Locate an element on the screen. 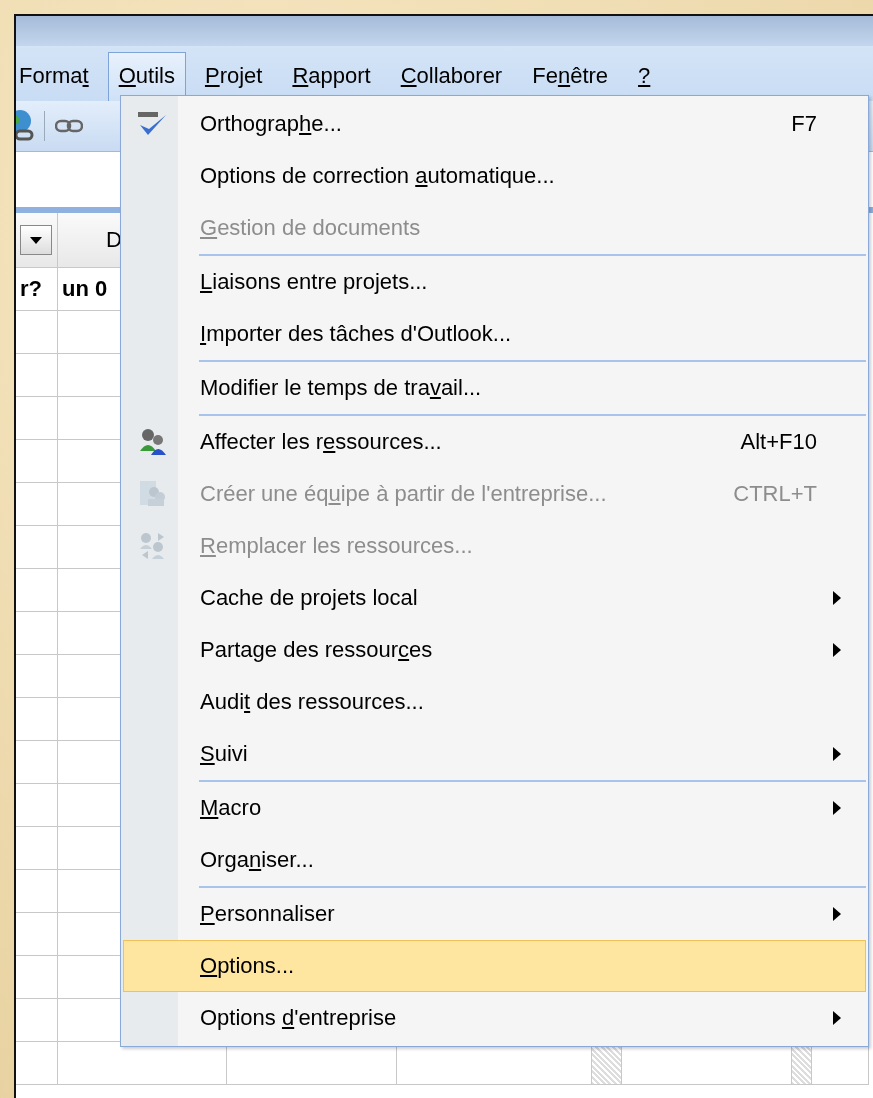 This screenshot has width=873, height=1098. dropdown-button is located at coordinates (36, 240).